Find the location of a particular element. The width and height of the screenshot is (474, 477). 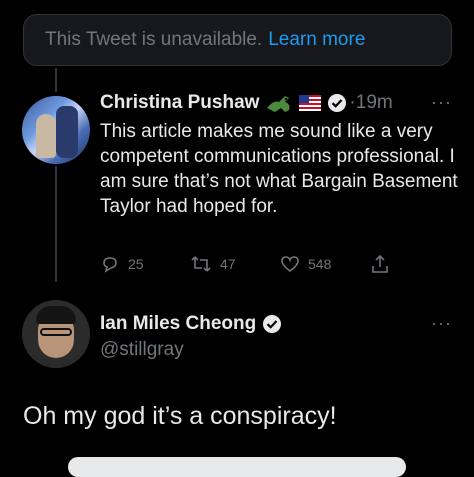

bottom-sheet-handle is located at coordinates (237, 467).